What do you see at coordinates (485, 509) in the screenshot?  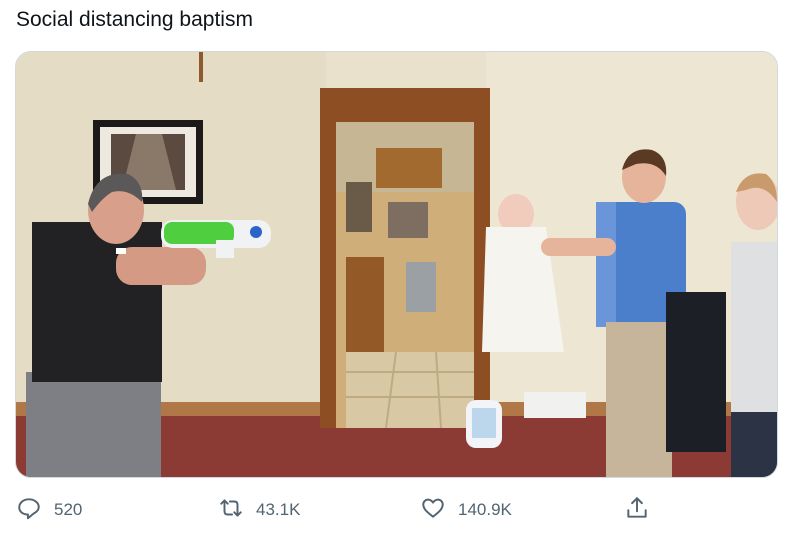 I see `like-count: 140.9K` at bounding box center [485, 509].